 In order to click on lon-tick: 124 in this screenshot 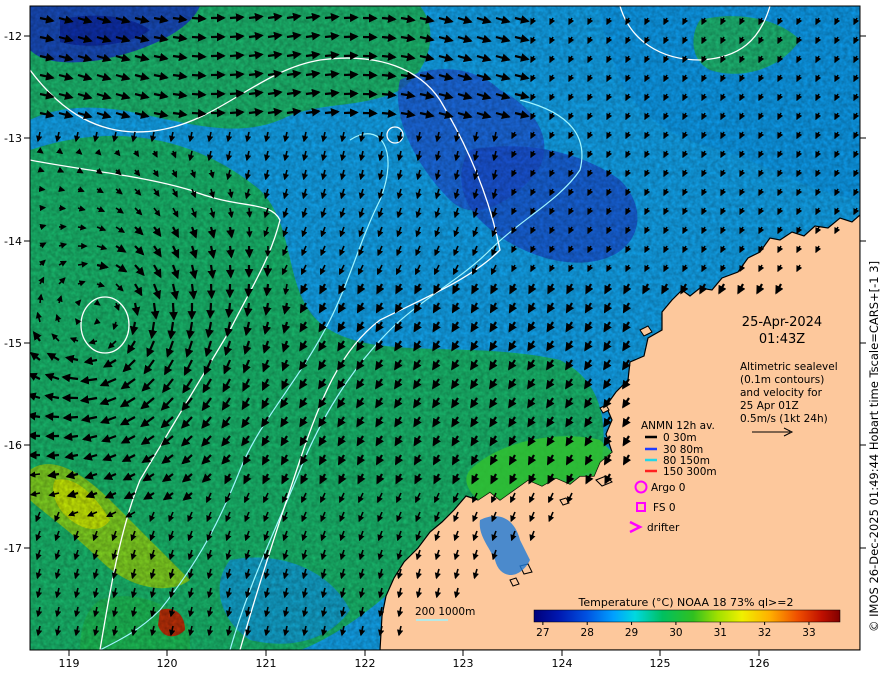, I will do `click(562, 663)`.